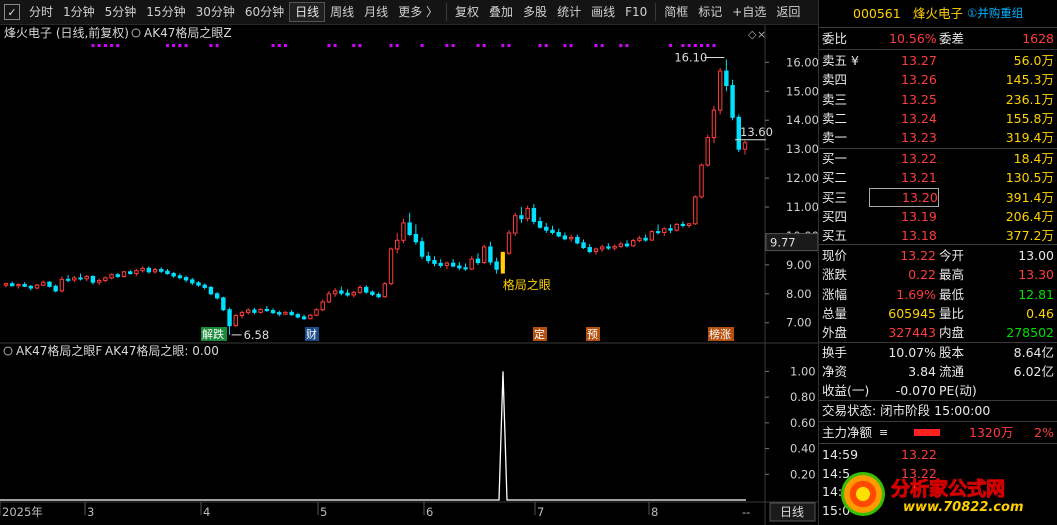  What do you see at coordinates (467, 12) in the screenshot?
I see `toolbar-item-10: 复权` at bounding box center [467, 12].